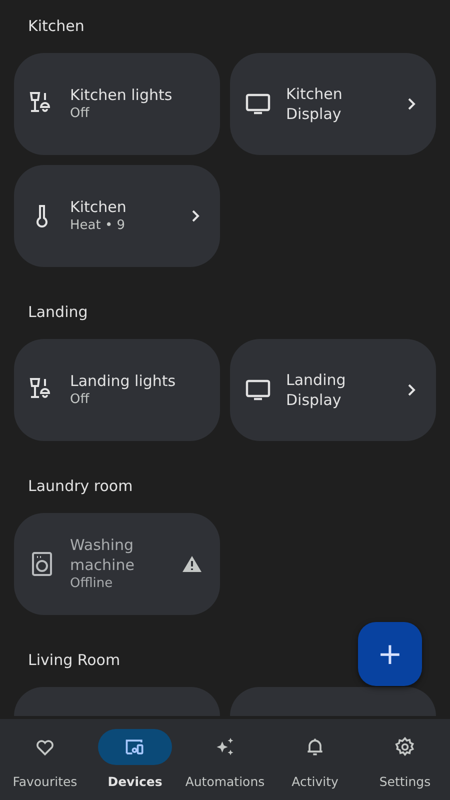  What do you see at coordinates (225, 764) in the screenshot?
I see `nav-tab: Automations` at bounding box center [225, 764].